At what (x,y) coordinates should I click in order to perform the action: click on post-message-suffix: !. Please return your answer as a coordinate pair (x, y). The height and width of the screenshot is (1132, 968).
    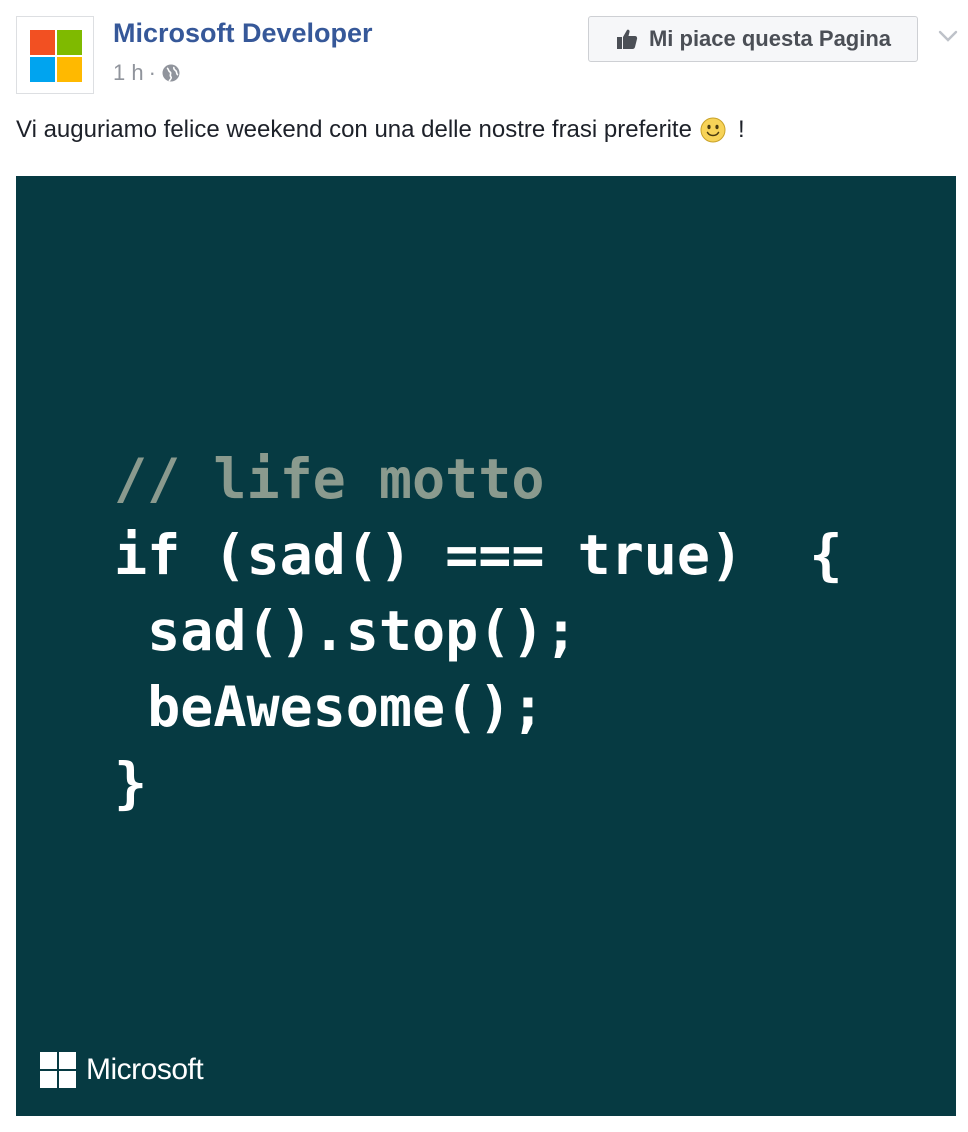
    Looking at the image, I should click on (741, 129).